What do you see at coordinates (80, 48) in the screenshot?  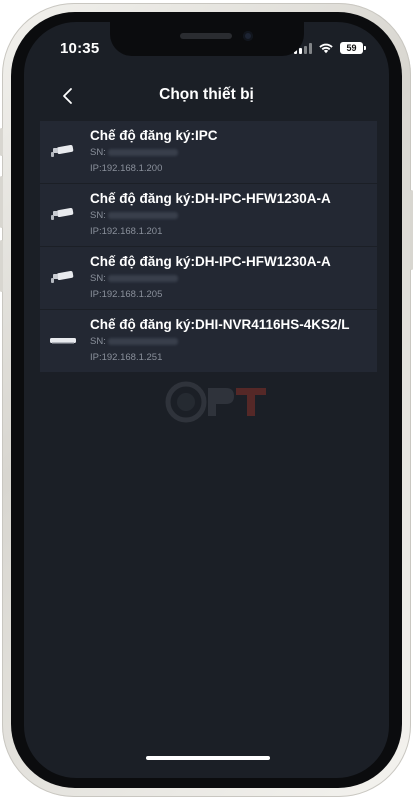 I see `status-time: 10:35` at bounding box center [80, 48].